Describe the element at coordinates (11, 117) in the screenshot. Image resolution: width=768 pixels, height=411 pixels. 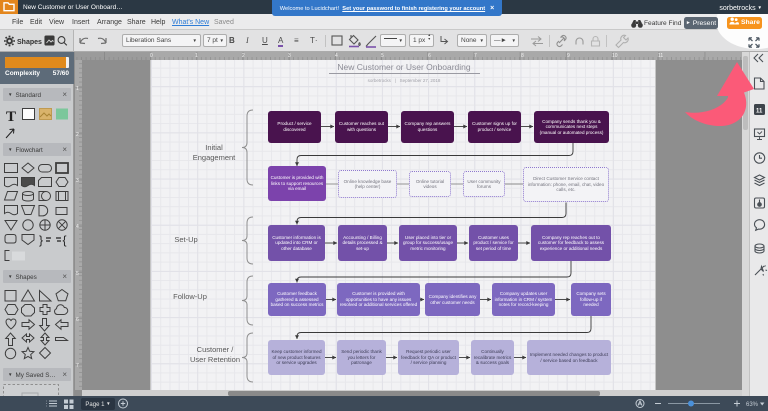
I see `svg-text: T` at that location.